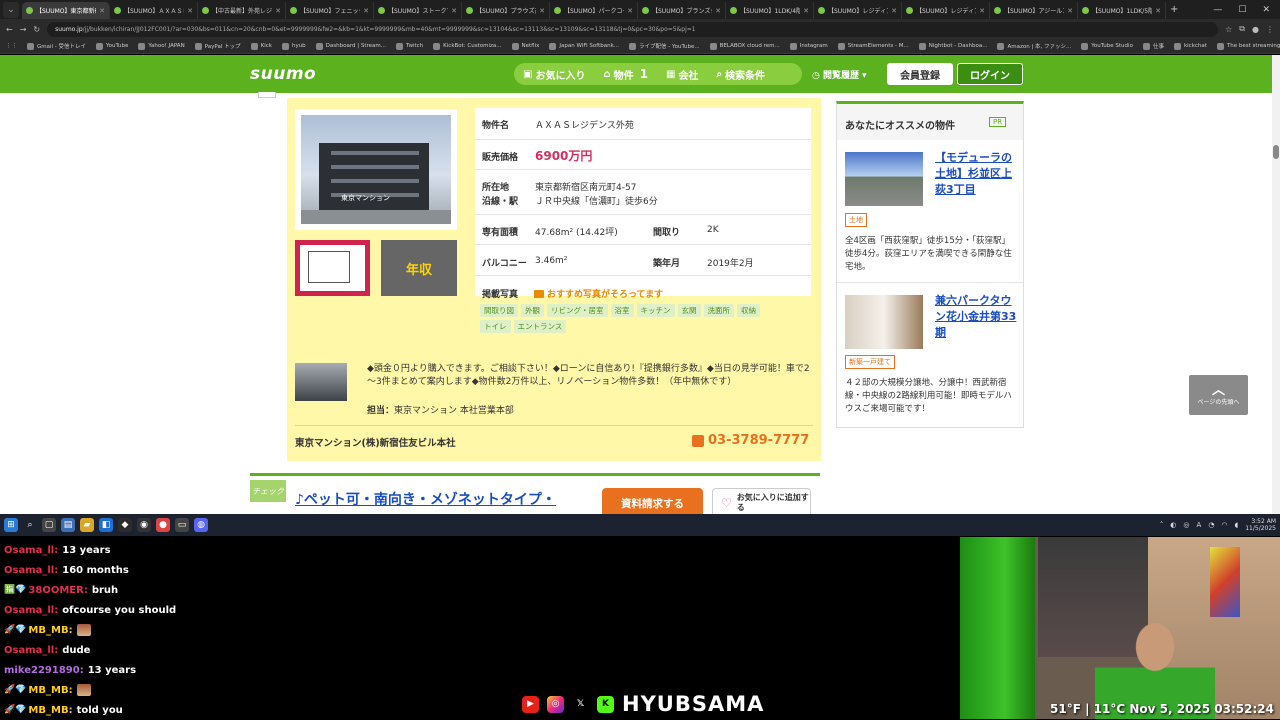  What do you see at coordinates (125, 525) in the screenshot?
I see `app-icon: ◆` at bounding box center [125, 525].